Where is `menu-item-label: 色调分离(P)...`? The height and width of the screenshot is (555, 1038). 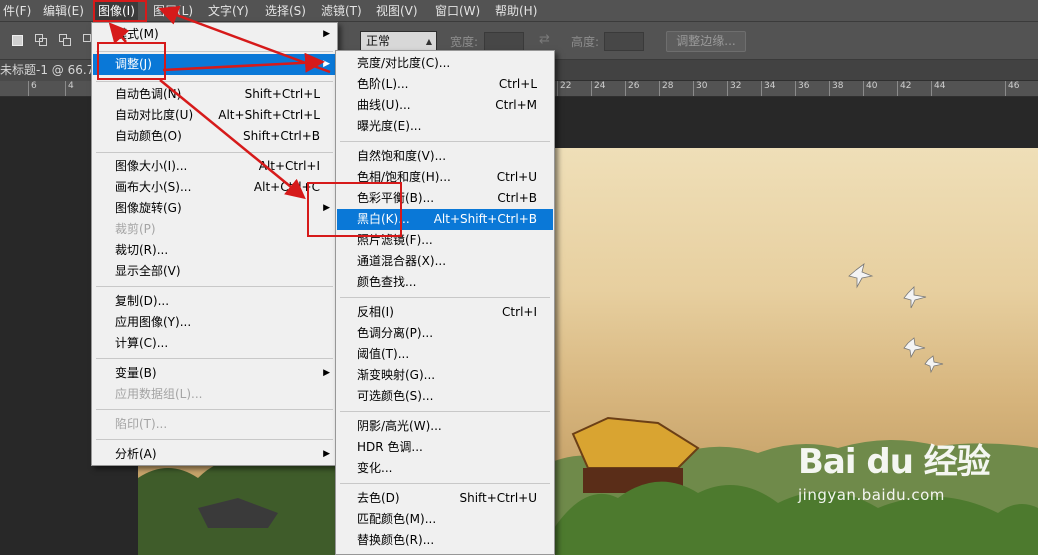 menu-item-label: 色调分离(P)... is located at coordinates (395, 333).